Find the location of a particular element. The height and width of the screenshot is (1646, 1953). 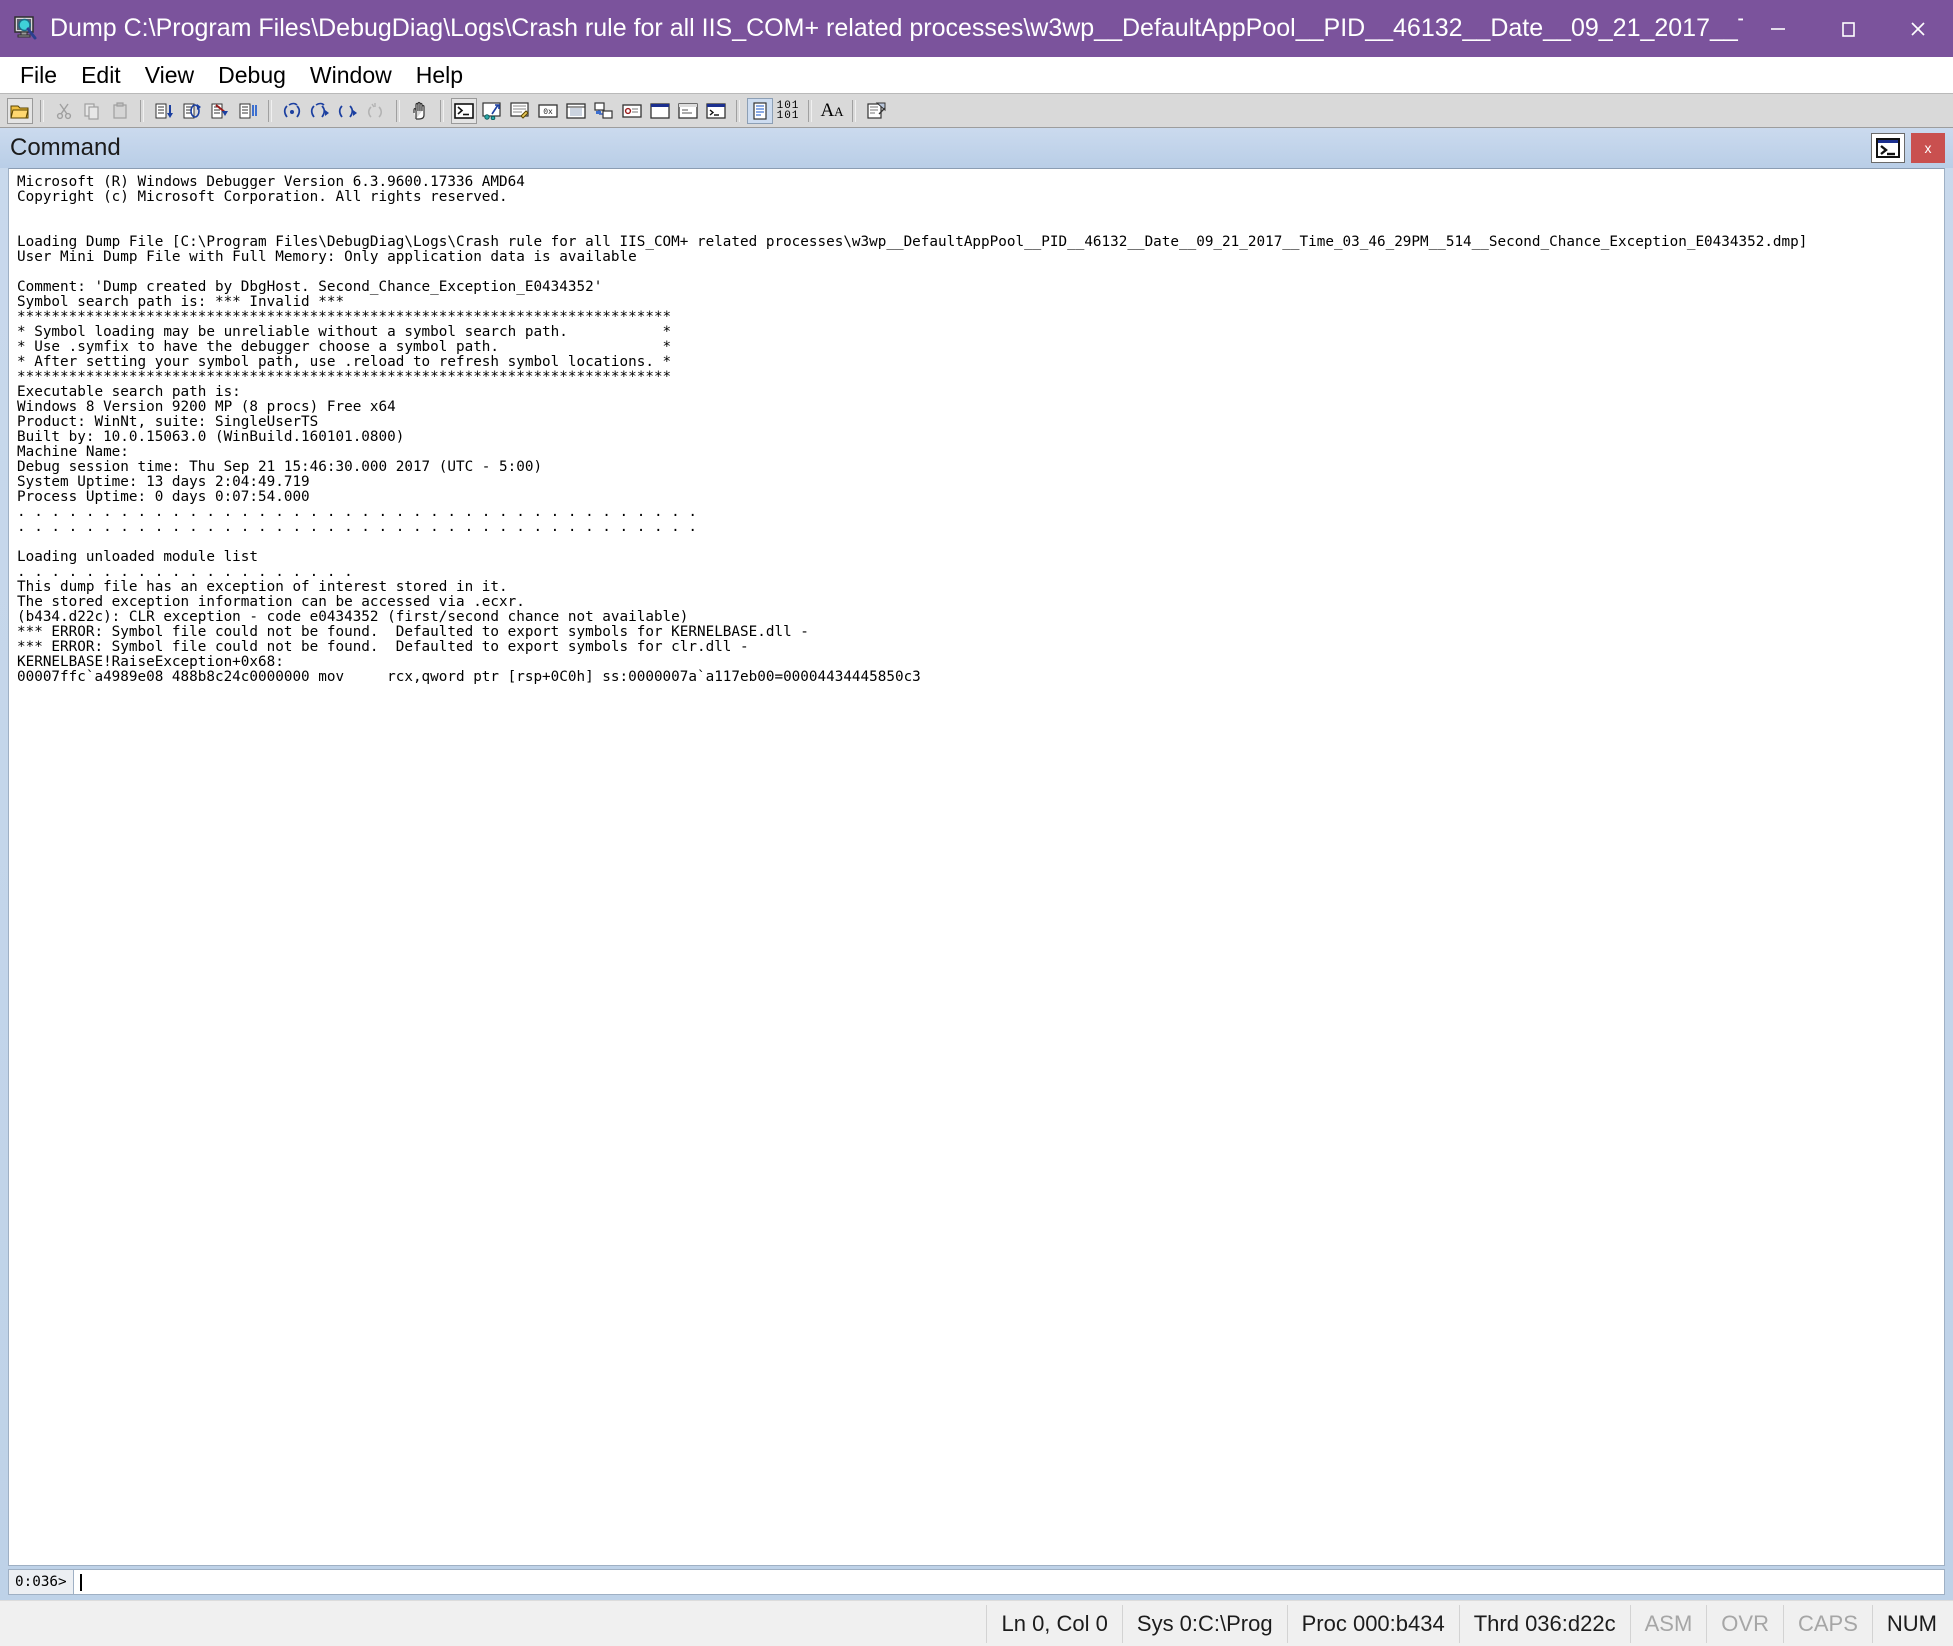

numeric-base-digits: 101 101 is located at coordinates (788, 110).